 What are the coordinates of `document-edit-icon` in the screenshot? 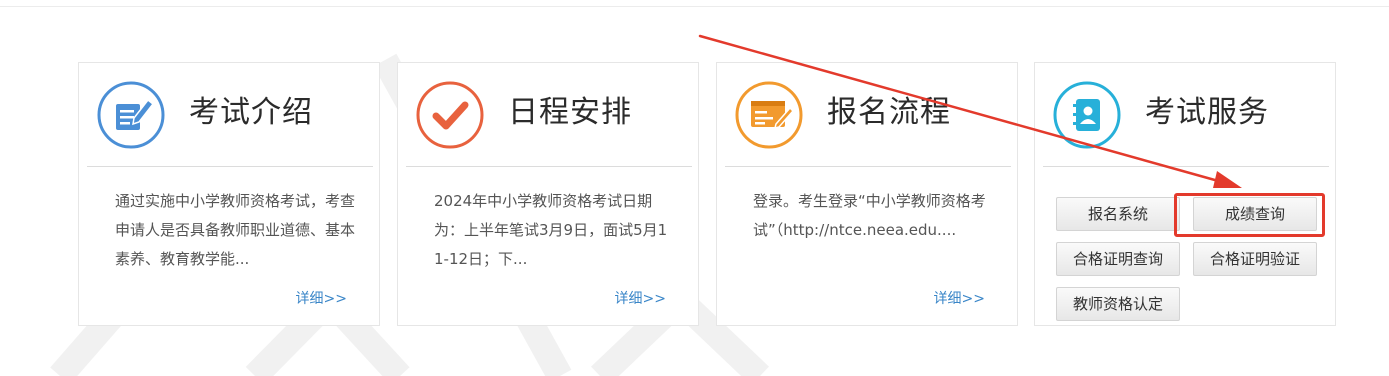 It's located at (131, 115).